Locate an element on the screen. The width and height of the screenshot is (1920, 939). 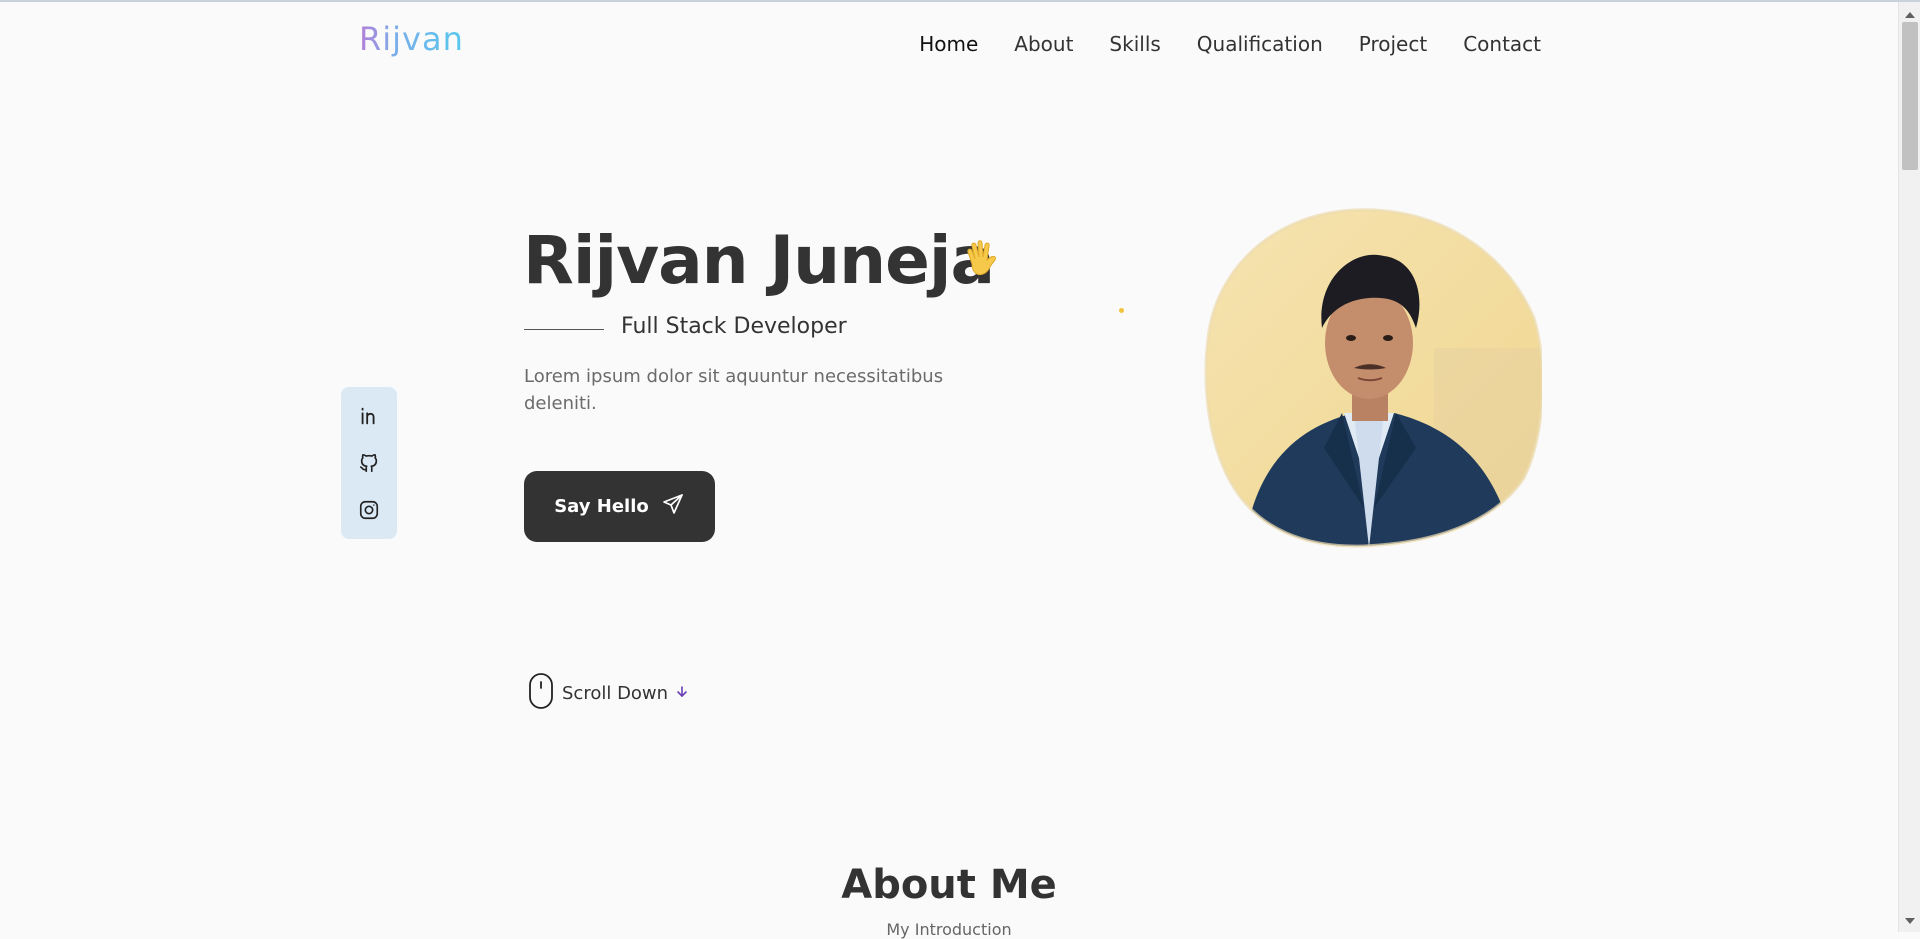
github-icon is located at coordinates (369, 463).